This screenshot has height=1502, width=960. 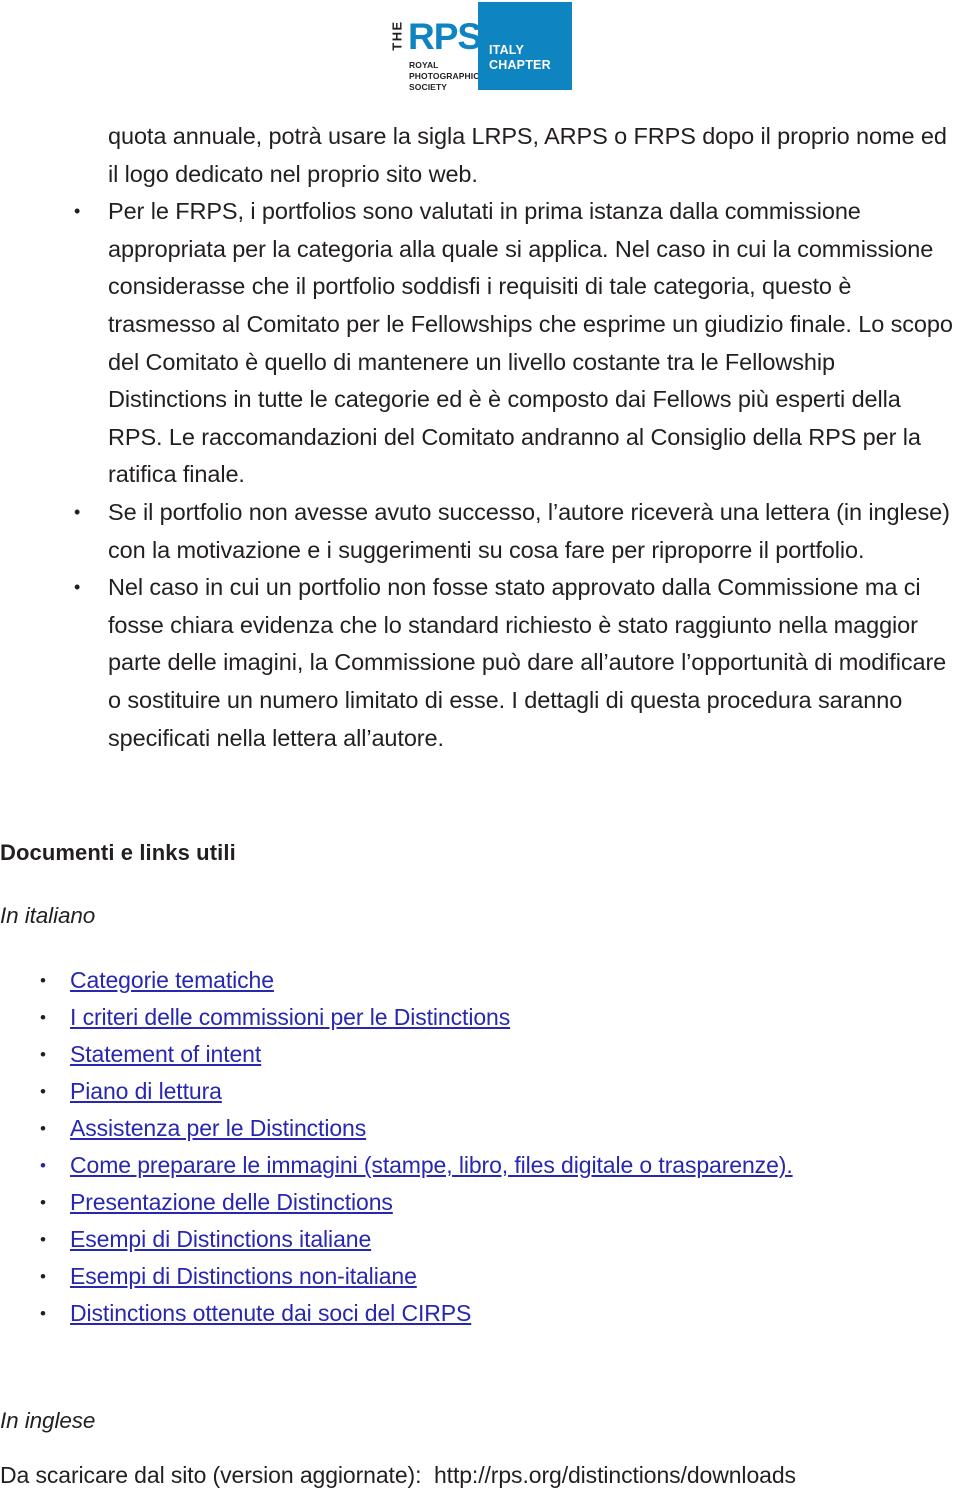 What do you see at coordinates (500, 1239) in the screenshot?
I see `list-item: Esempi di Distinctions italiane` at bounding box center [500, 1239].